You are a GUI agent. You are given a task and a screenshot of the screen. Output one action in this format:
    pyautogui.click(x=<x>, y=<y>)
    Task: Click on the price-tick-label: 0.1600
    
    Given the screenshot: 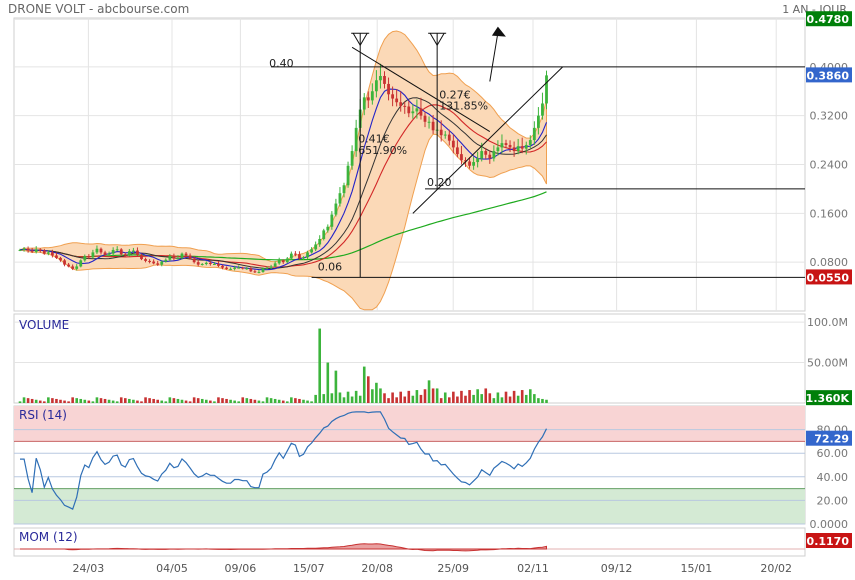 What is the action you would take?
    pyautogui.click(x=829, y=213)
    